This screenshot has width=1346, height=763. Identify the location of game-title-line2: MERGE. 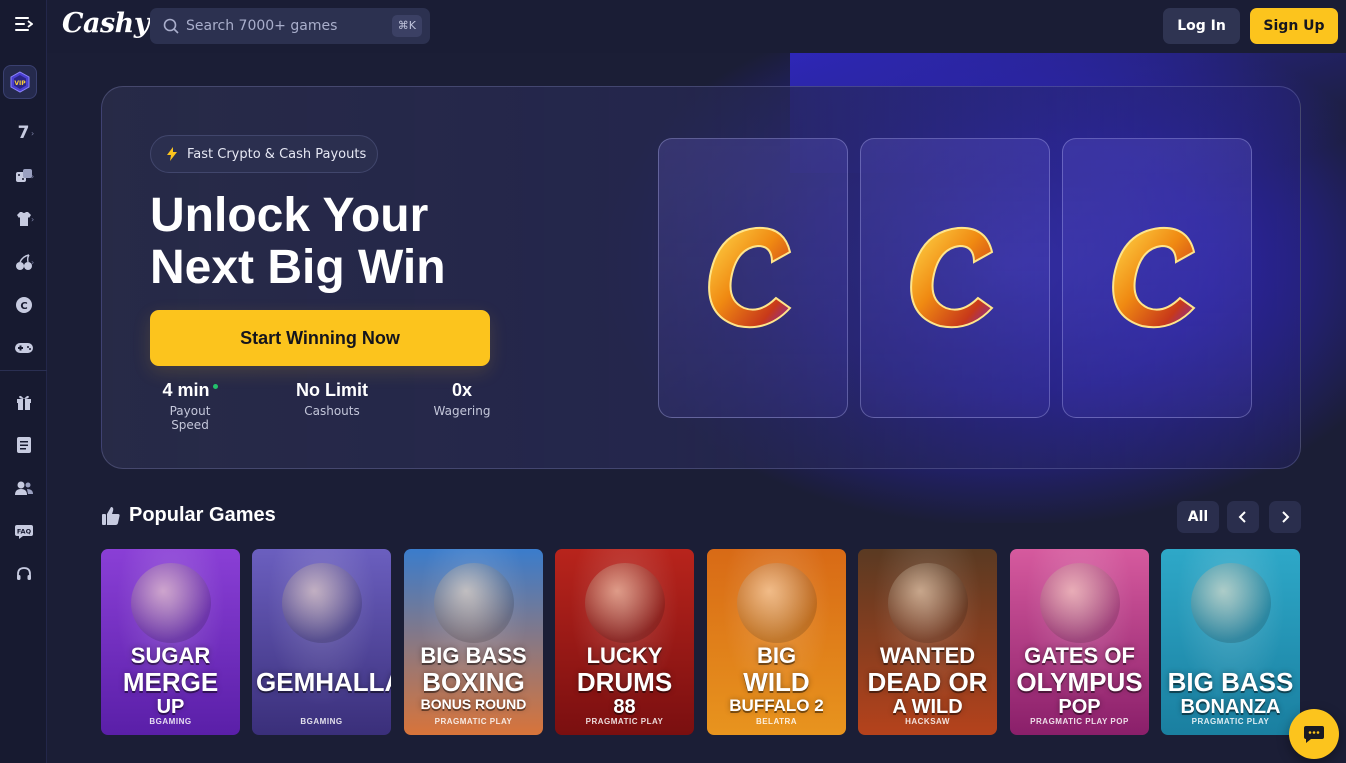
(170, 682).